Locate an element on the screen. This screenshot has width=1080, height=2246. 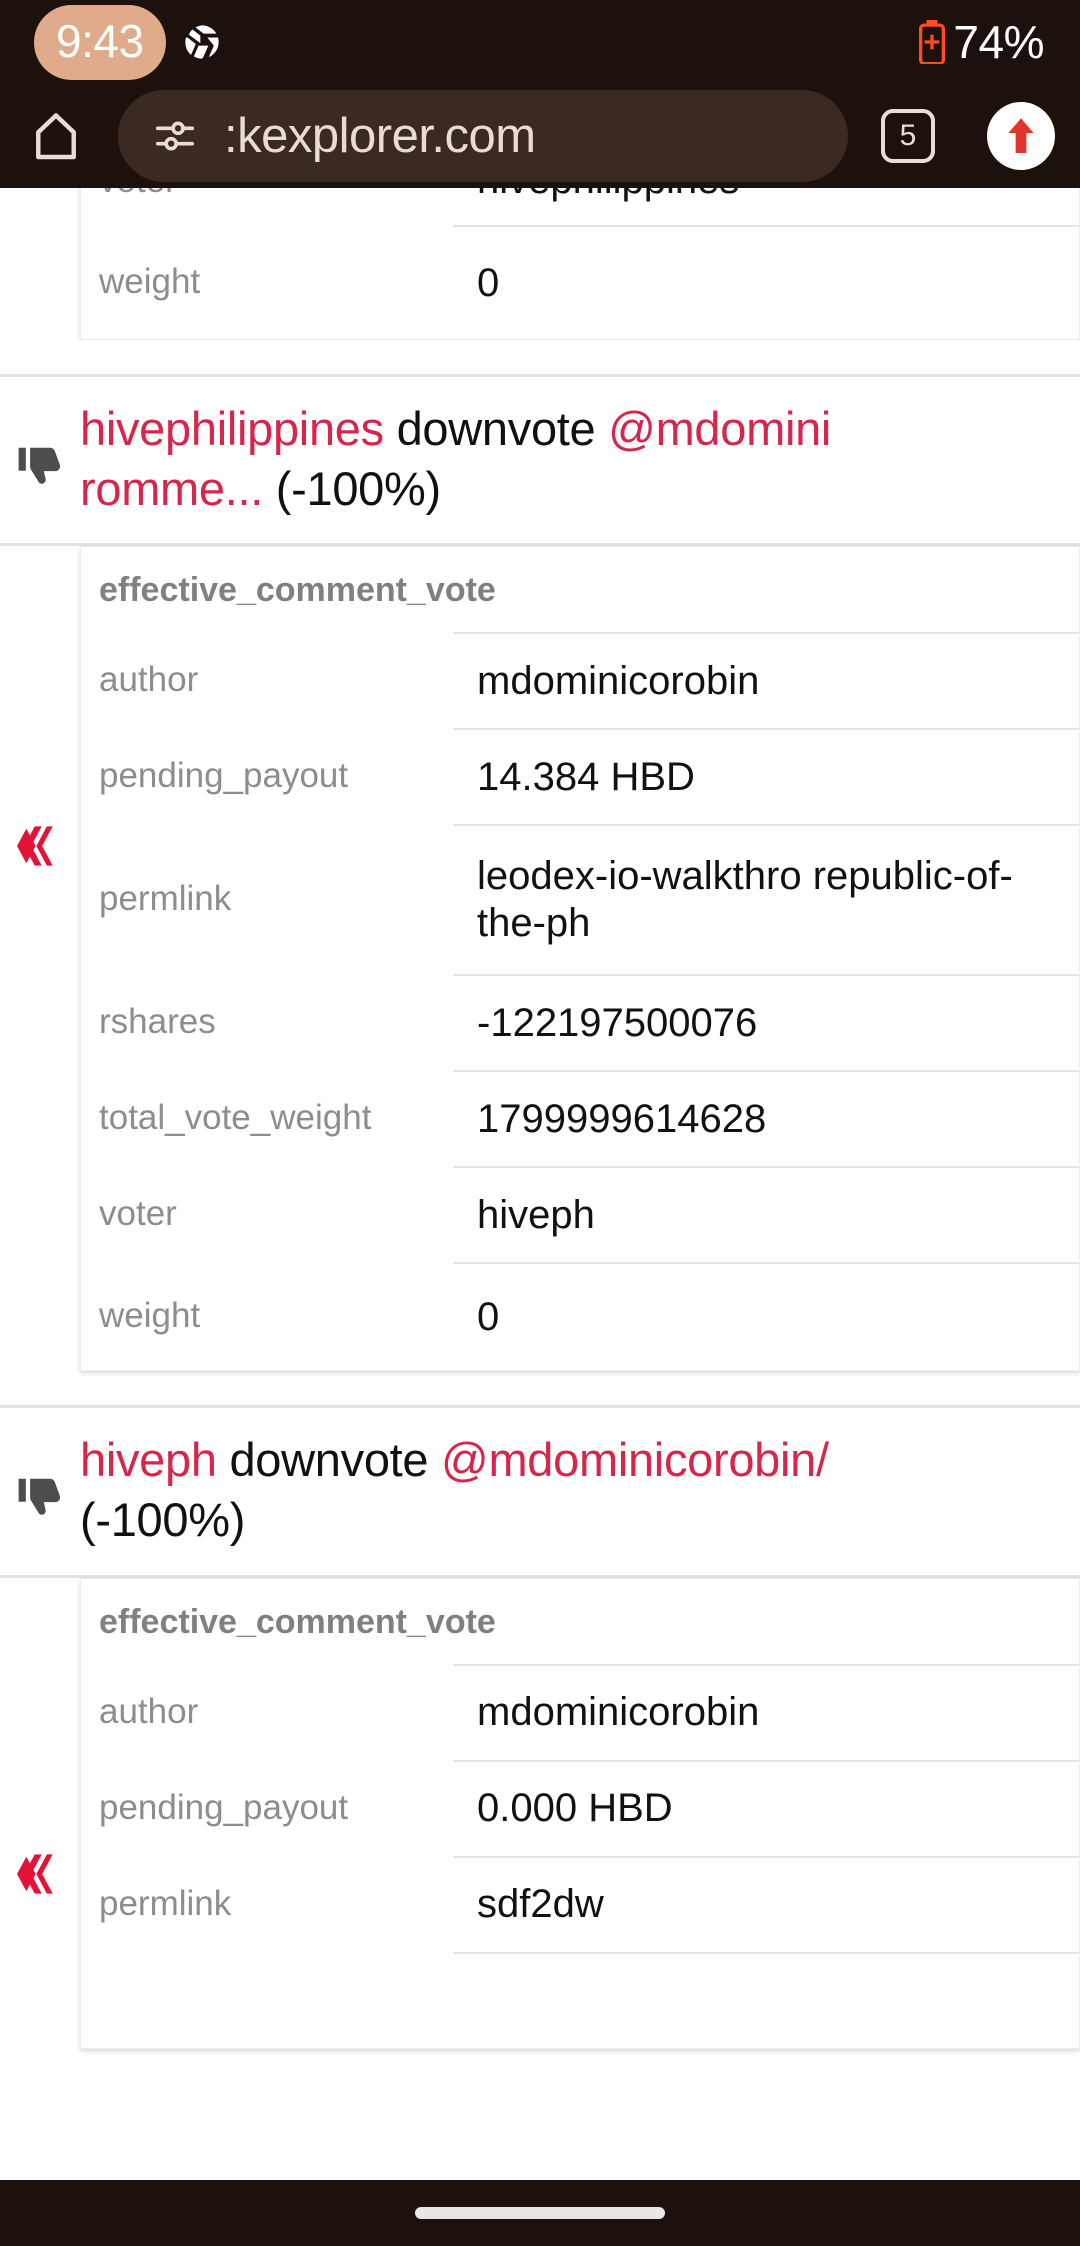
row-value: -122197500076 is located at coordinates (766, 1022).